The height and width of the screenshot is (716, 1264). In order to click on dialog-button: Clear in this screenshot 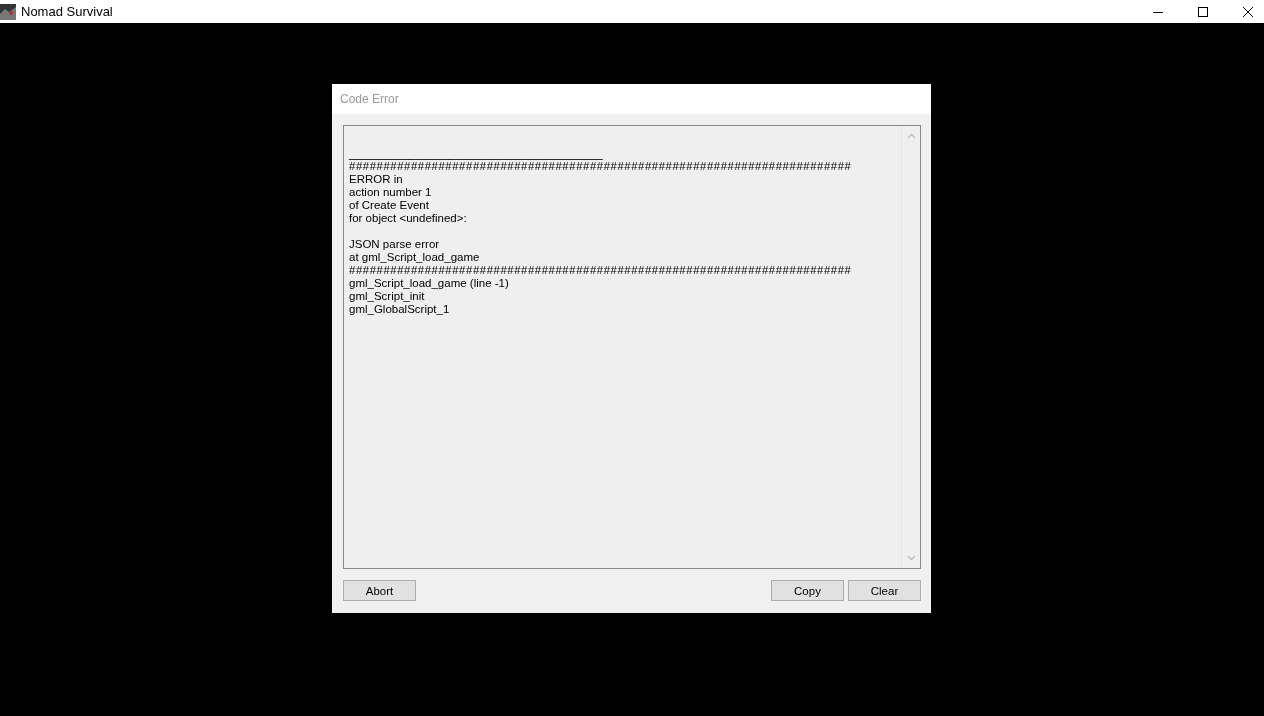, I will do `click(884, 590)`.